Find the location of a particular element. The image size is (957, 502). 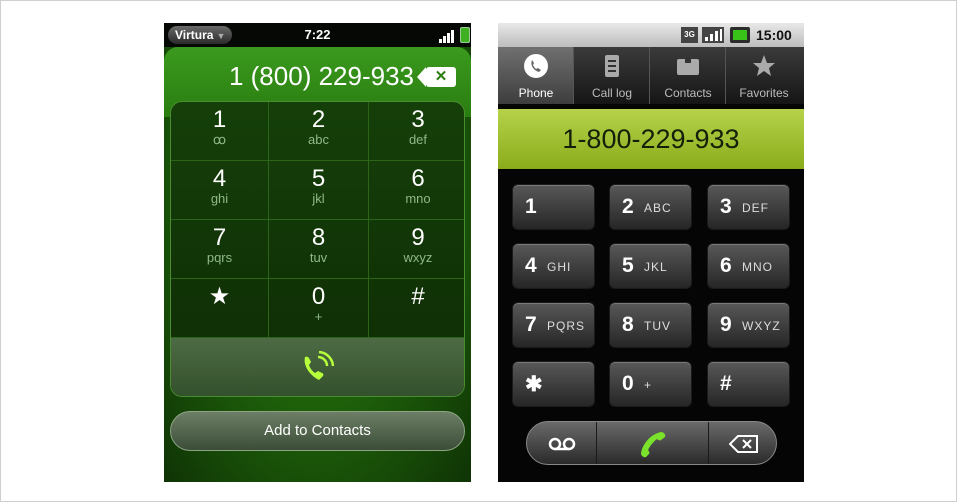

tab-favorites: Favorites is located at coordinates (765, 75).